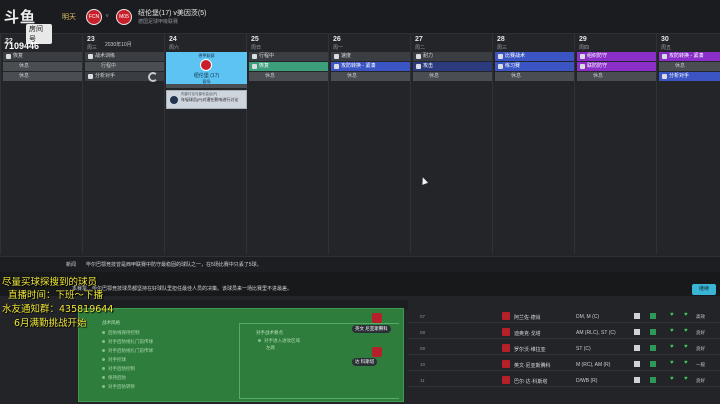 Image resolution: width=720 pixels, height=404 pixels. Describe the element at coordinates (689, 66) in the screenshot. I see `slot-8-1: 休息` at that location.